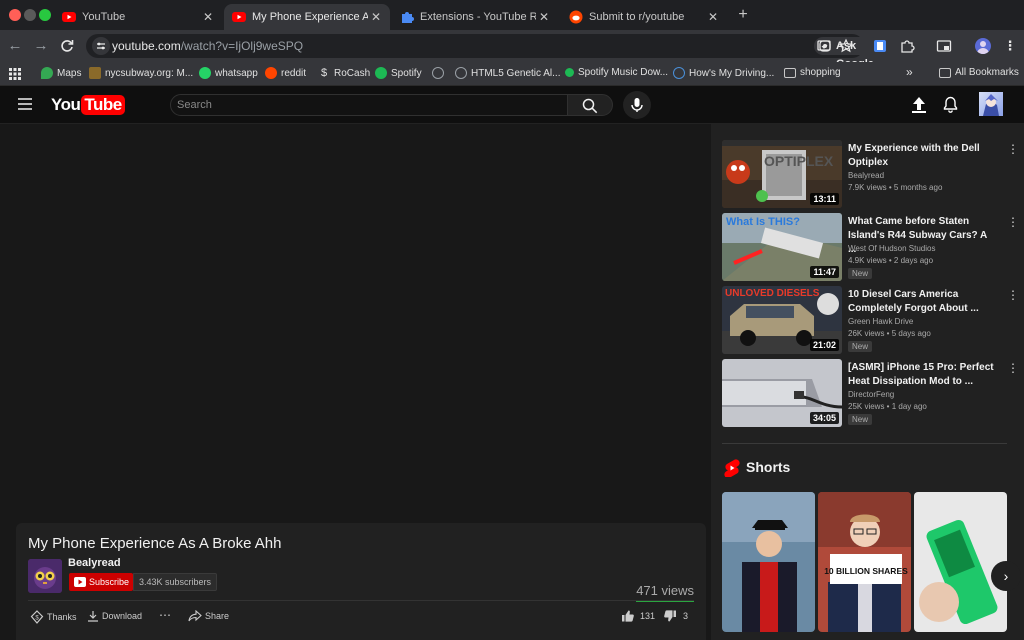 Image resolution: width=1024 pixels, height=640 pixels. What do you see at coordinates (114, 616) in the screenshot?
I see `download-button: Download` at bounding box center [114, 616].